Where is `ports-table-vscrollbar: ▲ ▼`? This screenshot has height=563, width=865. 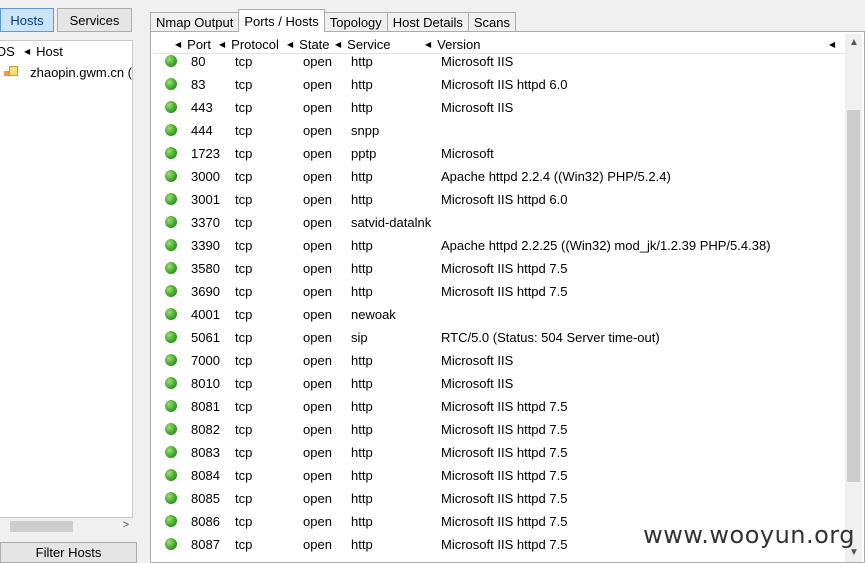
ports-table-vscrollbar: ▲ ▼ is located at coordinates (853, 298).